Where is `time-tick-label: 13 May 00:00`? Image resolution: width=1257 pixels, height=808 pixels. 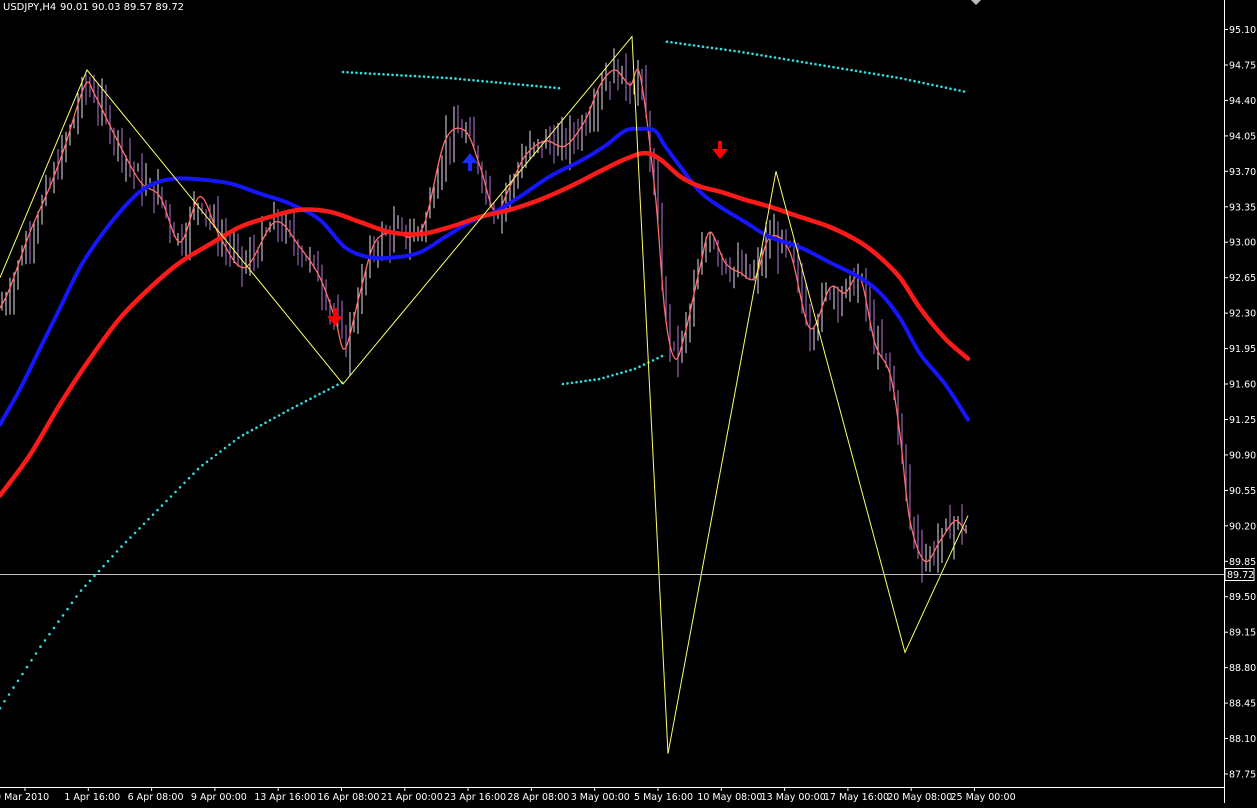
time-tick-label: 13 May 00:00 is located at coordinates (793, 797).